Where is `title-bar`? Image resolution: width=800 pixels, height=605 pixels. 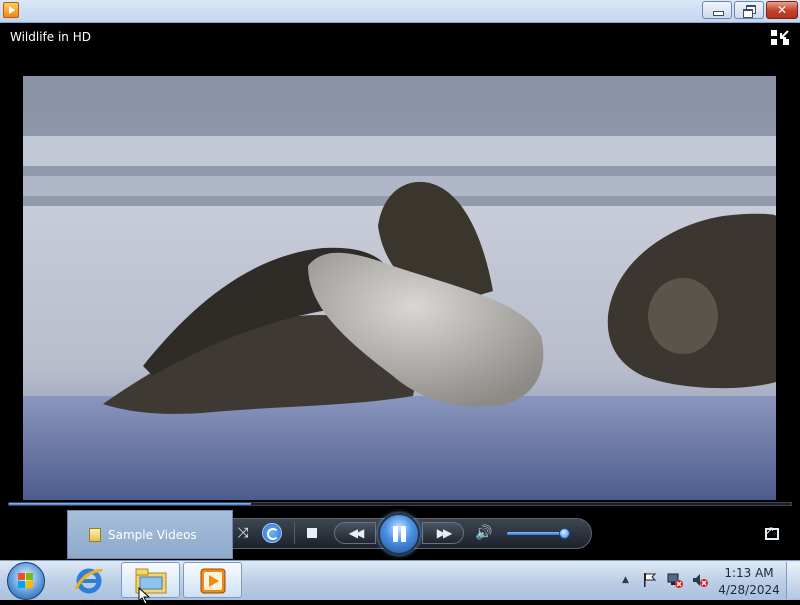
title-bar is located at coordinates (400, 11).